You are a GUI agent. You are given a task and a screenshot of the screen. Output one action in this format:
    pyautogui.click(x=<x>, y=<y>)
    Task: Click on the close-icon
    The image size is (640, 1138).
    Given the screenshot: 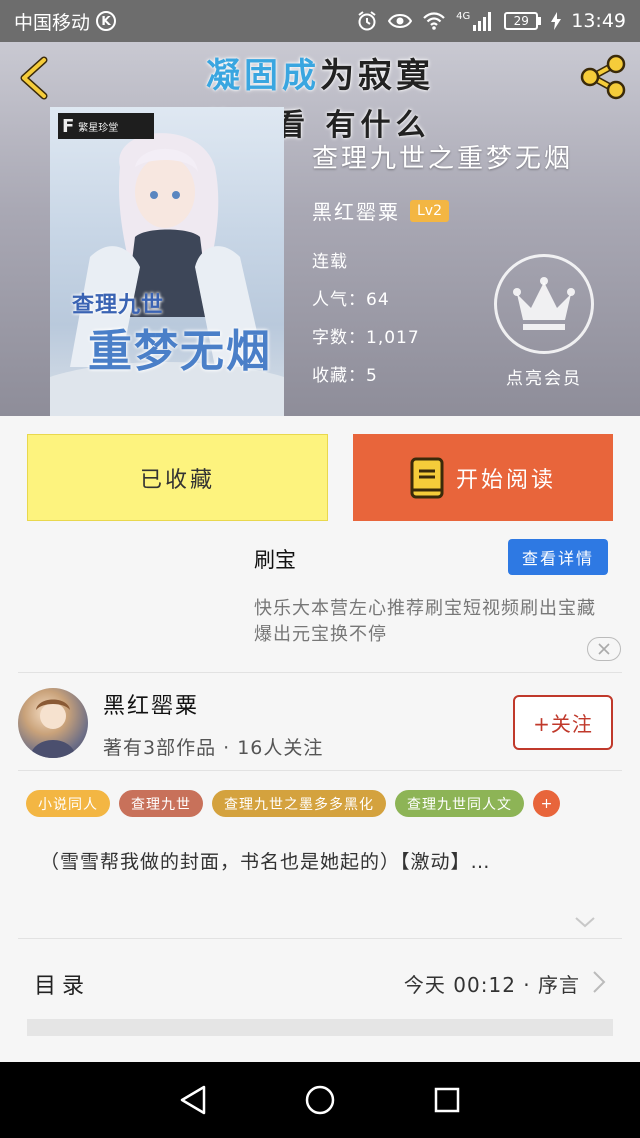 What is the action you would take?
    pyautogui.click(x=604, y=649)
    